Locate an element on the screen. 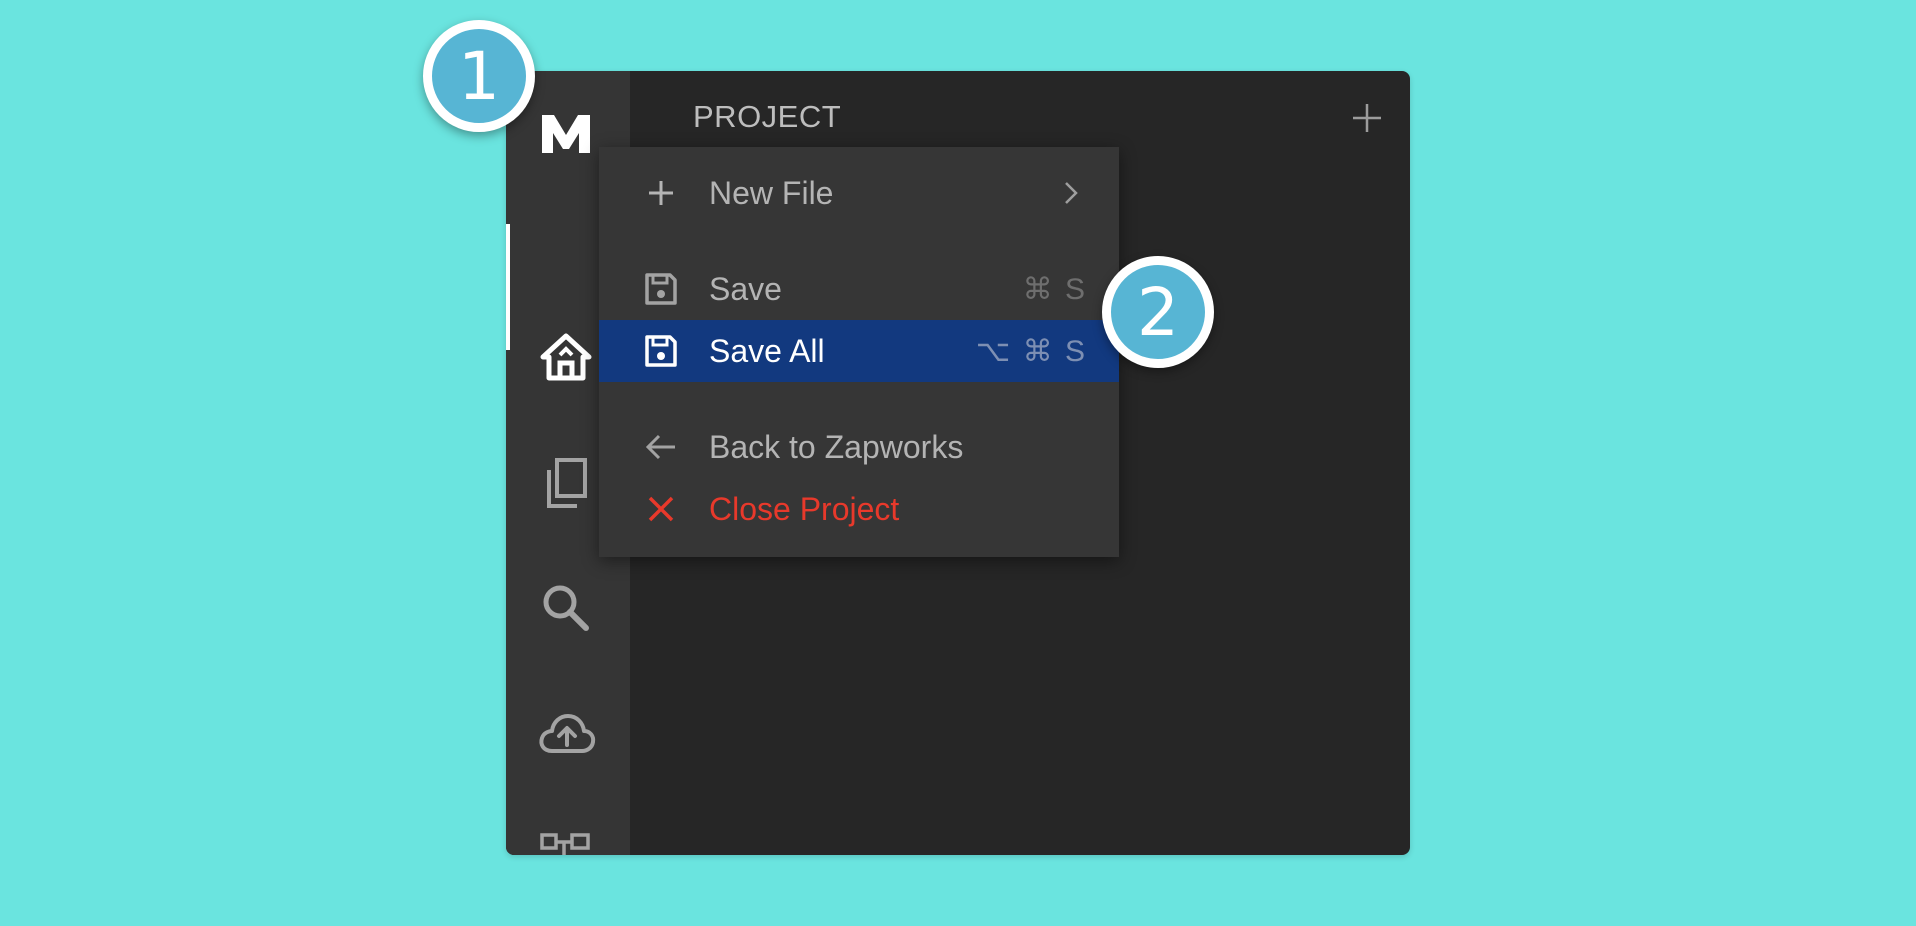 The width and height of the screenshot is (1916, 926). shortcut-text: ⌘ S is located at coordinates (1054, 289).